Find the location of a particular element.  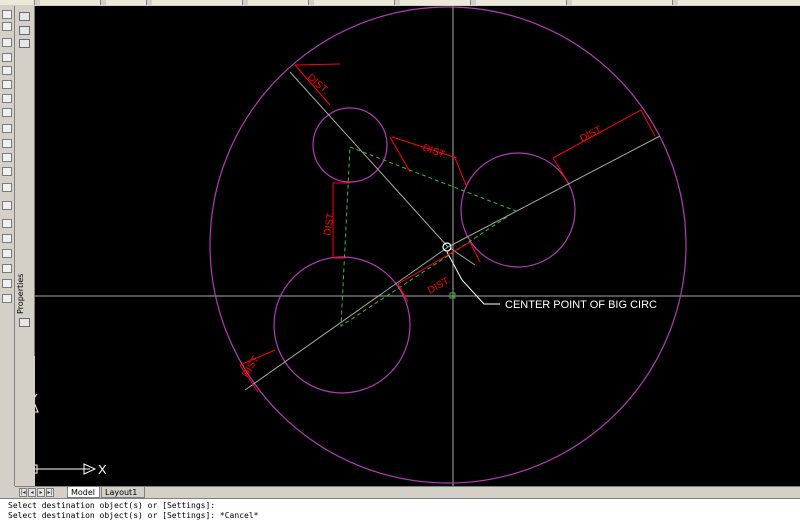

radial-line-top is located at coordinates (369, 159).